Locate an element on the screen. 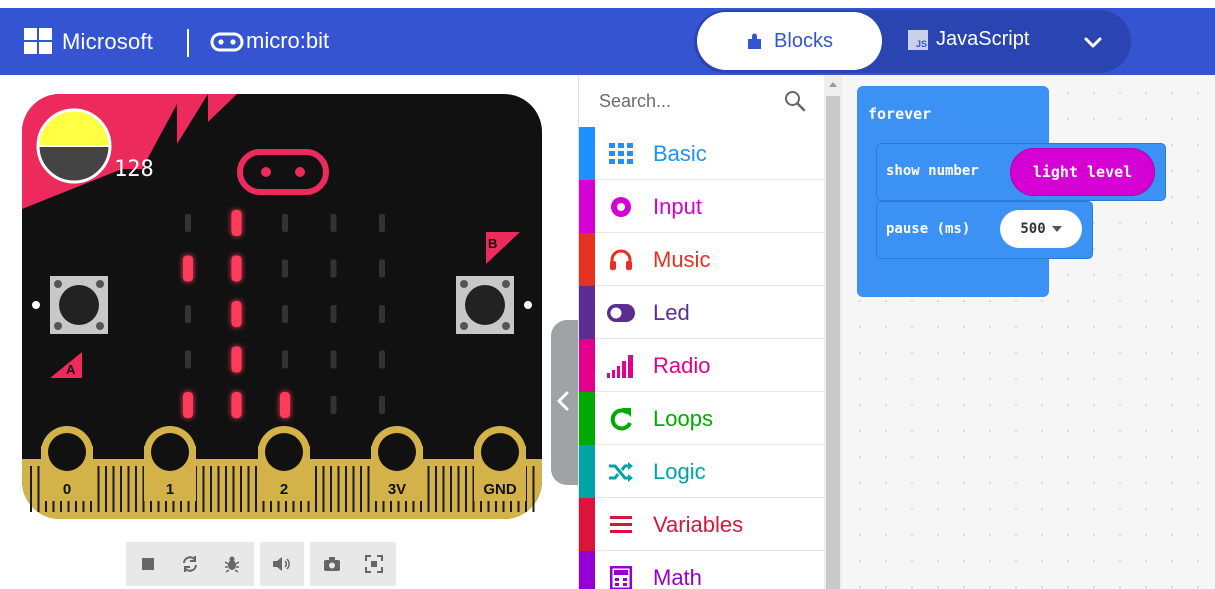  category-math: Math is located at coordinates (701, 570).